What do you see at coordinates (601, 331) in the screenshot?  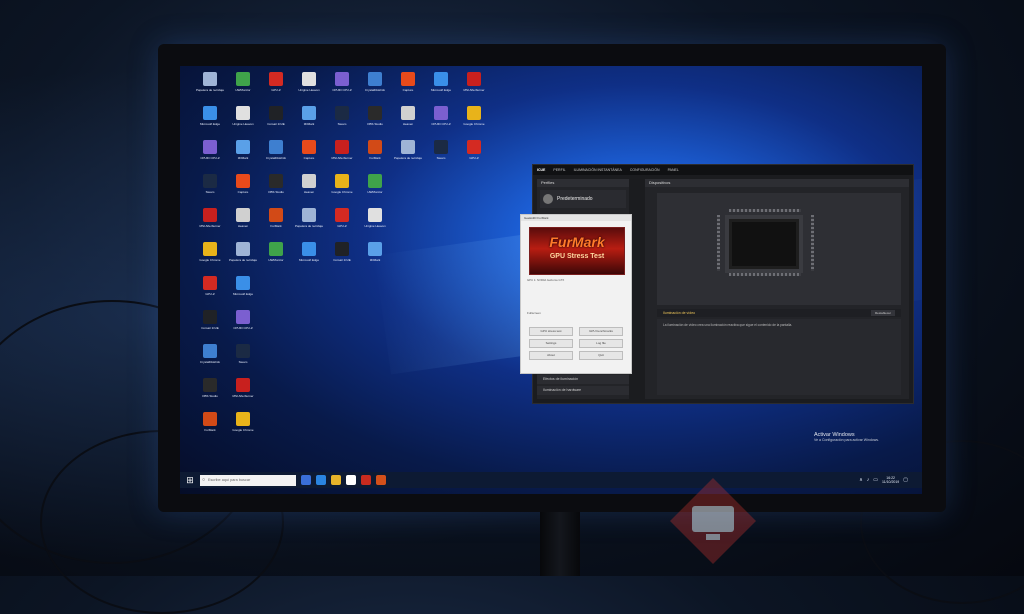 I see `gpu-benchmarks-button: GPU benchmarks` at bounding box center [601, 331].